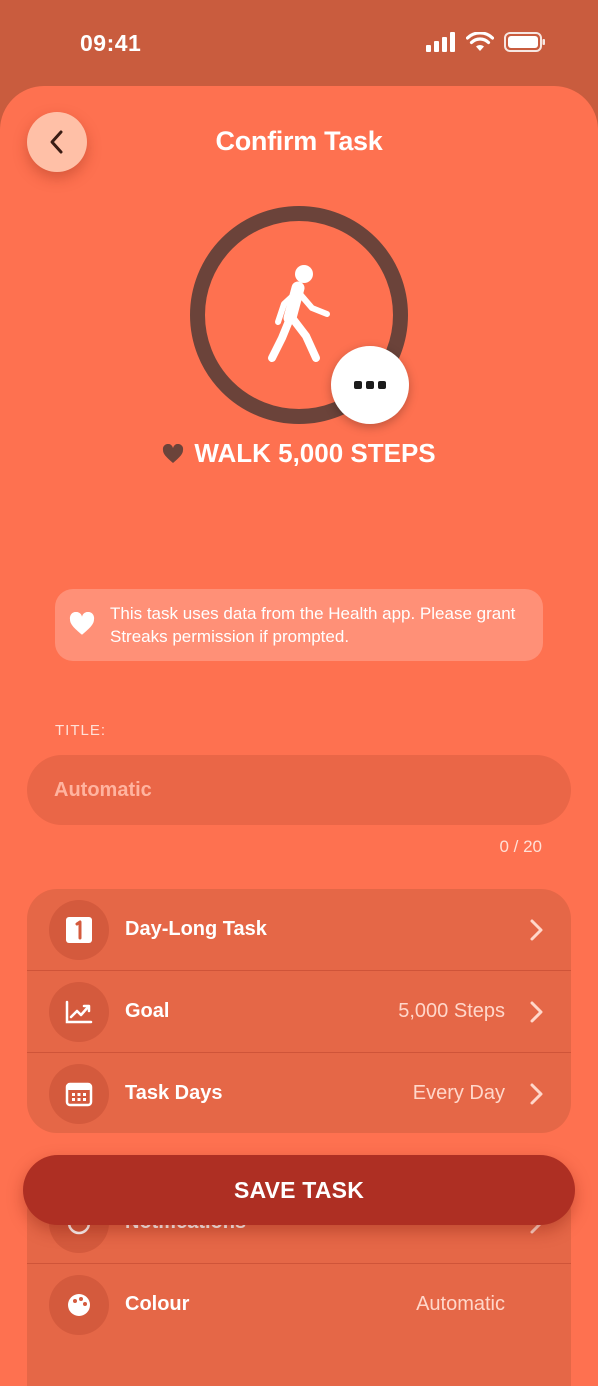 The width and height of the screenshot is (598, 1386). Describe the element at coordinates (174, 1093) in the screenshot. I see `settings-row-label: Task Days` at that location.